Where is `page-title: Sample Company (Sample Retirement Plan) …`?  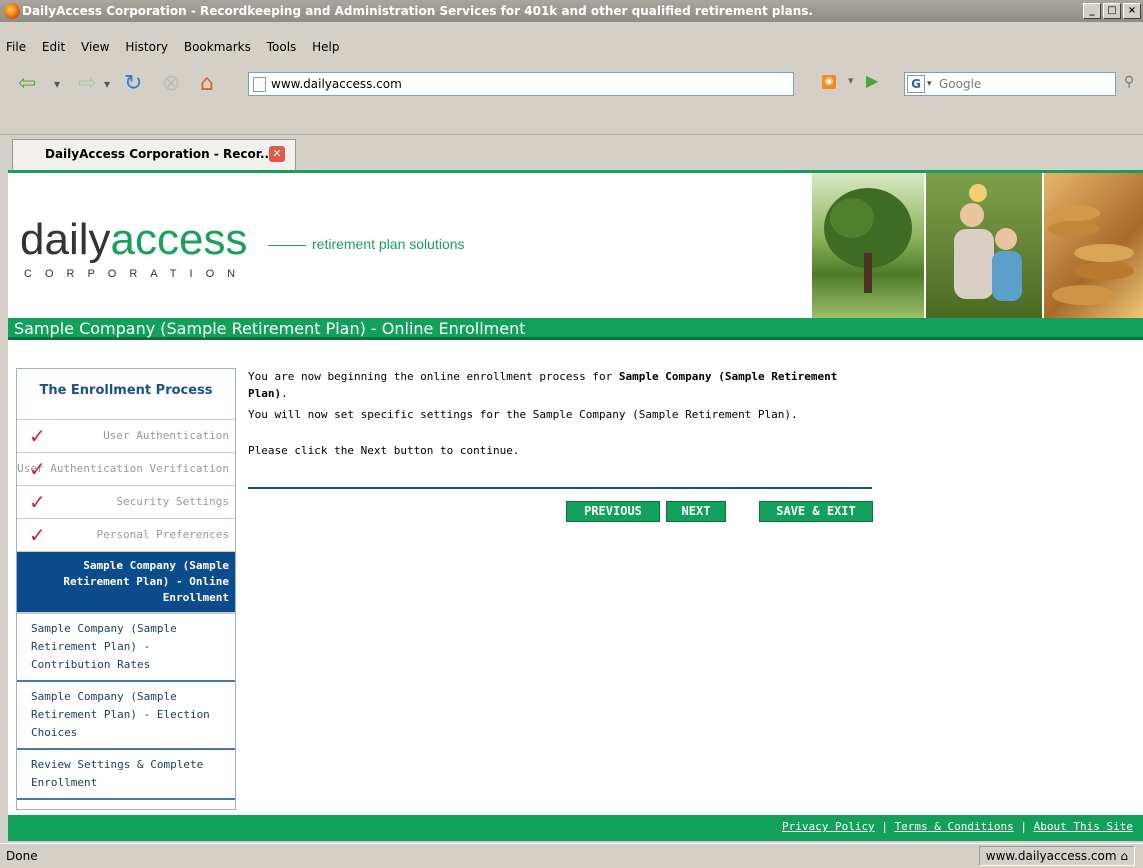 page-title: Sample Company (Sample Retirement Plan) … is located at coordinates (575, 329).